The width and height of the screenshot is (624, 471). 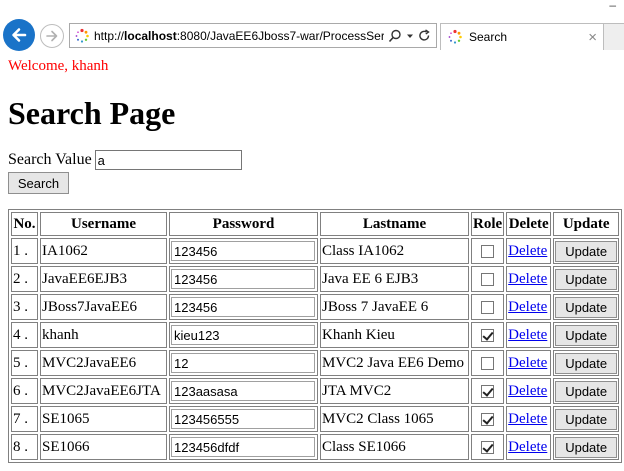 I want to click on row-number: 3 ., so click(x=24, y=307).